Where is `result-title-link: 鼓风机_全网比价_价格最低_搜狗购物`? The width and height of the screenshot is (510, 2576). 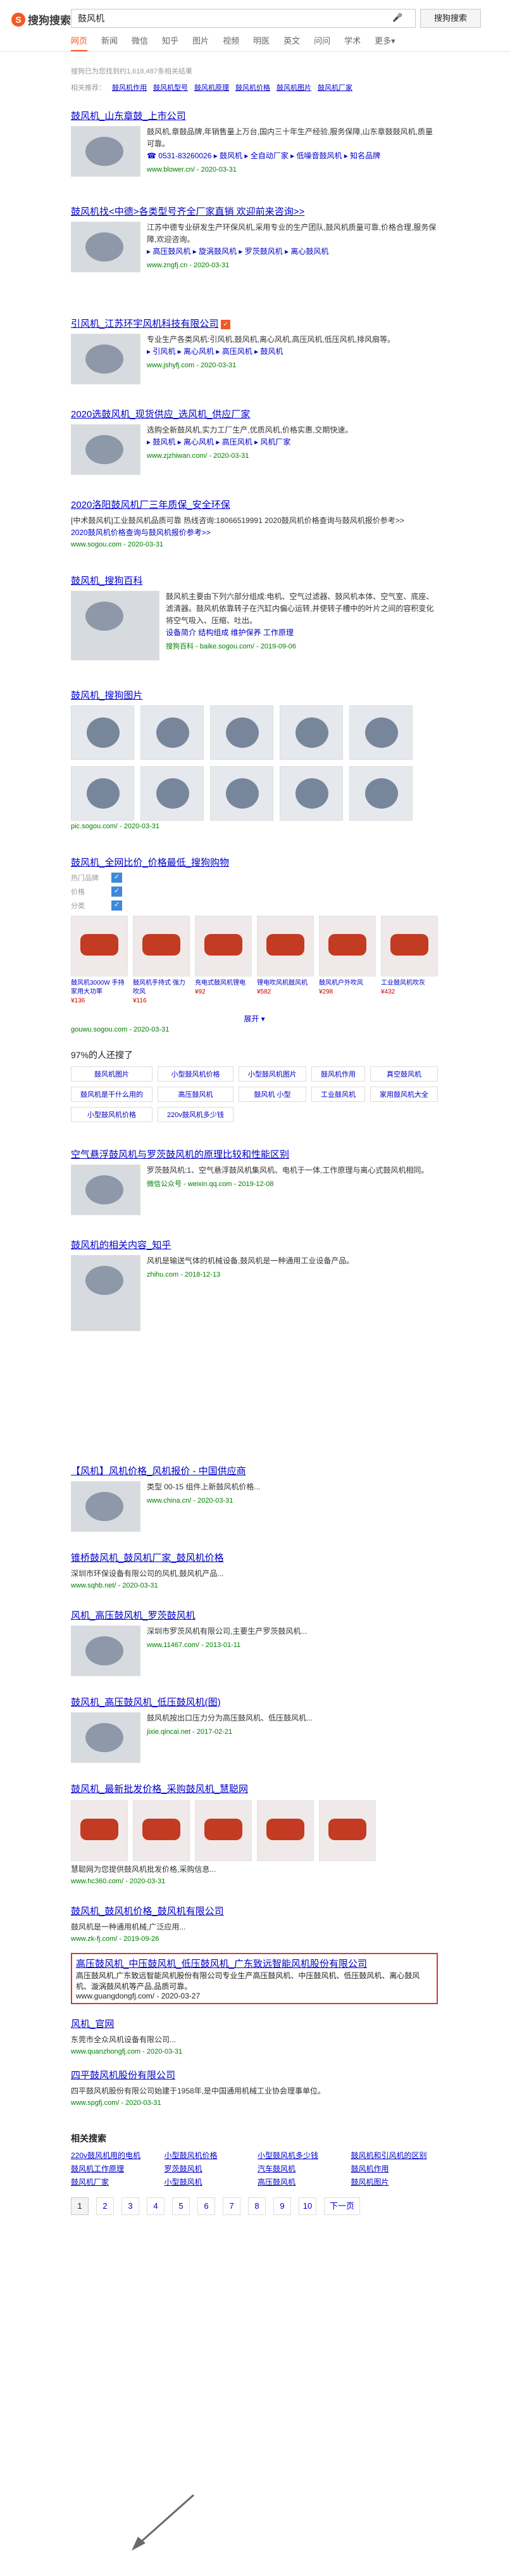
result-title-link: 鼓风机_全网比价_价格最低_搜狗购物 is located at coordinates (150, 862).